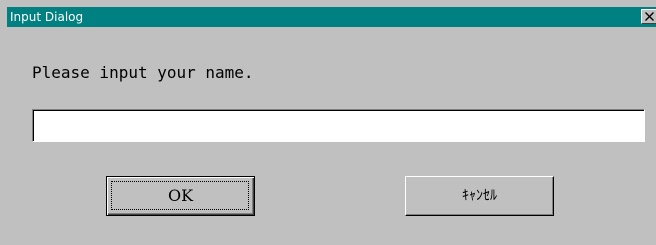 The image size is (656, 245). I want to click on close-button, so click(648, 16).